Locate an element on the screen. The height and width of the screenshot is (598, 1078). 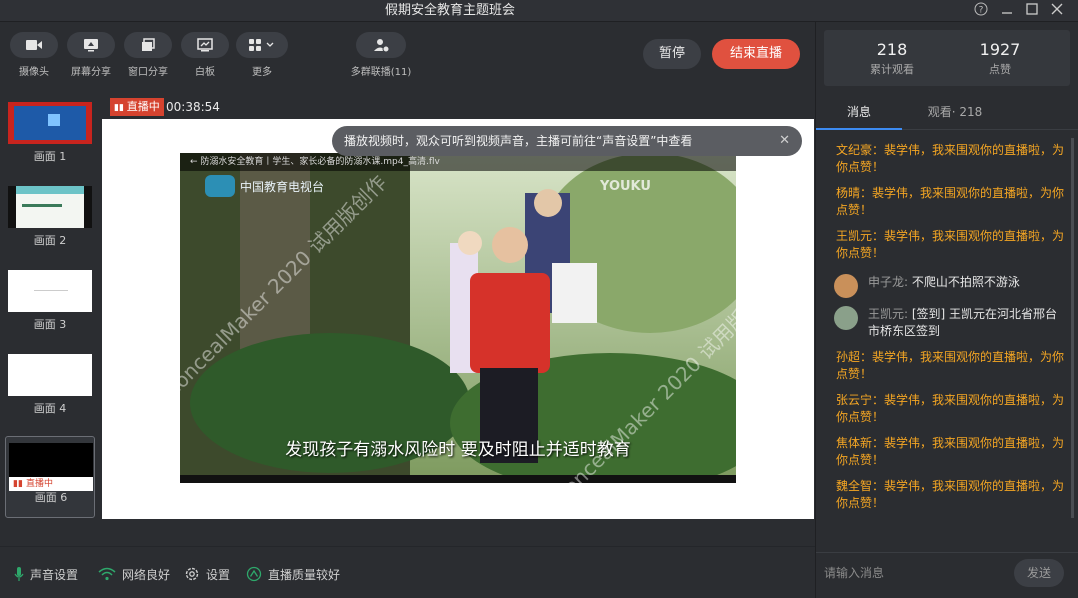
video-subtitle: 发现孩子有溺水风险时 要及时阻止并适时教育 is located at coordinates (458, 450).